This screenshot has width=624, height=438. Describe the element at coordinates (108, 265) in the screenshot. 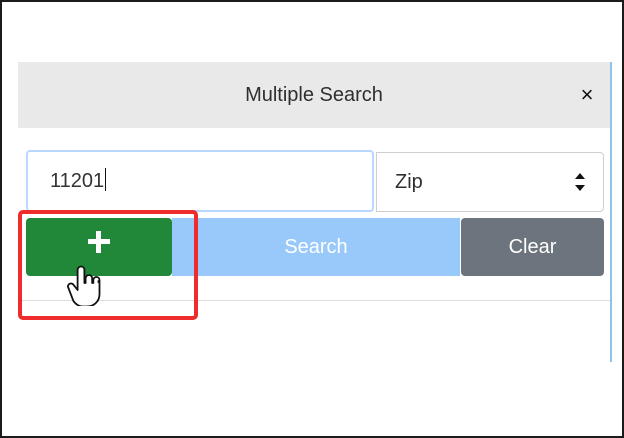

I see `add-button-highlight` at that location.